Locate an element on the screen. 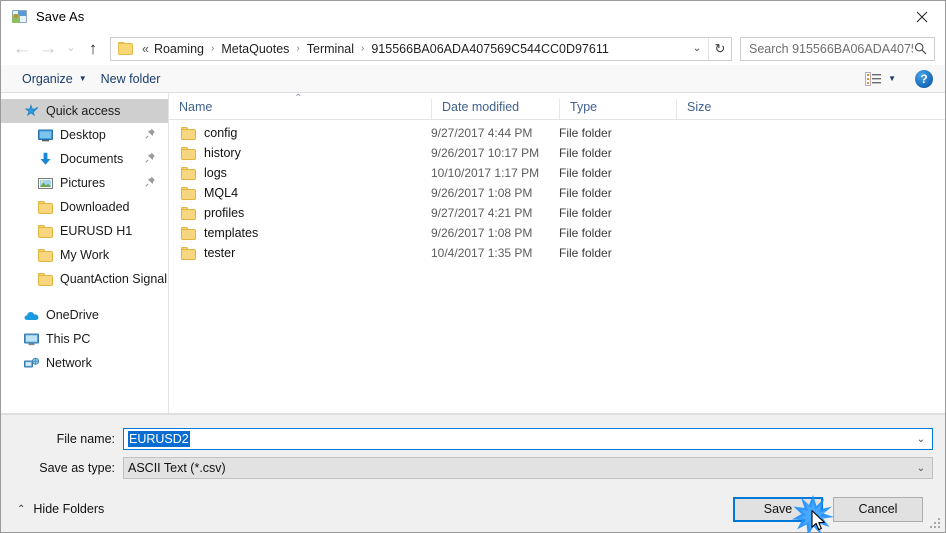 The height and width of the screenshot is (533, 946). sidebar-item-documents: Documents is located at coordinates (84, 159).